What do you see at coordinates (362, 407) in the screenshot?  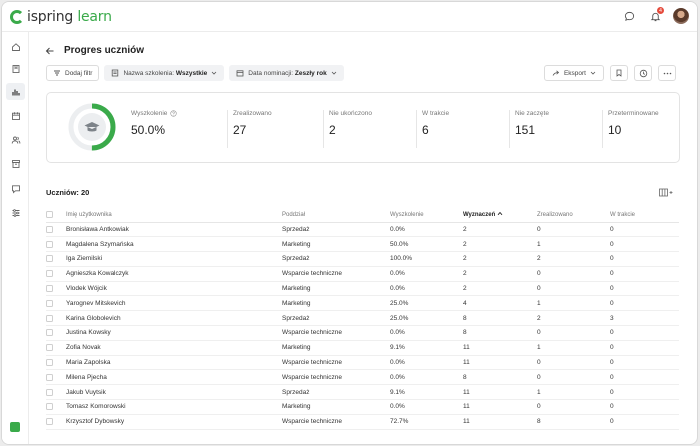 I see `table-row: Tomasz Komorowski Marketing 0.0% 11 0 0` at bounding box center [362, 407].